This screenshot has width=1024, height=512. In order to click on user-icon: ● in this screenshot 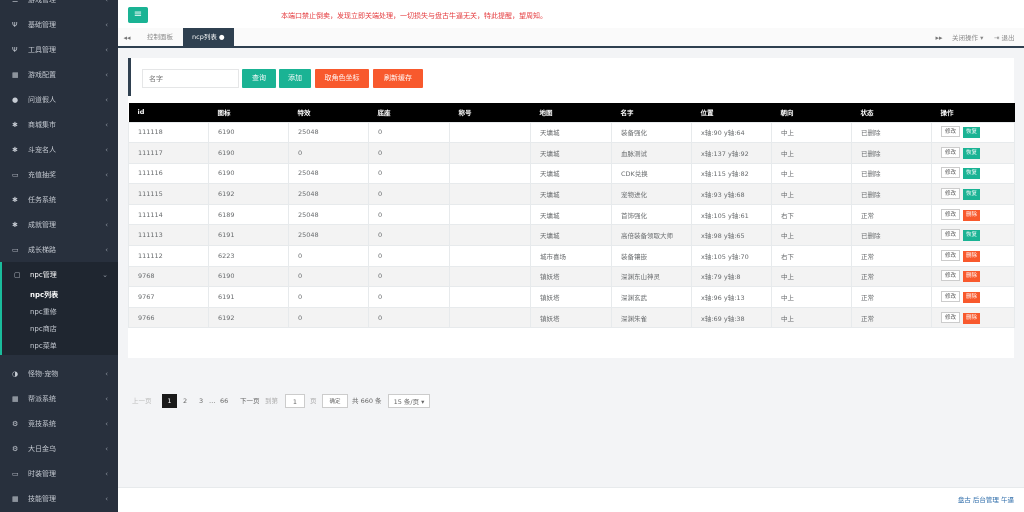, I will do `click(15, 99)`.